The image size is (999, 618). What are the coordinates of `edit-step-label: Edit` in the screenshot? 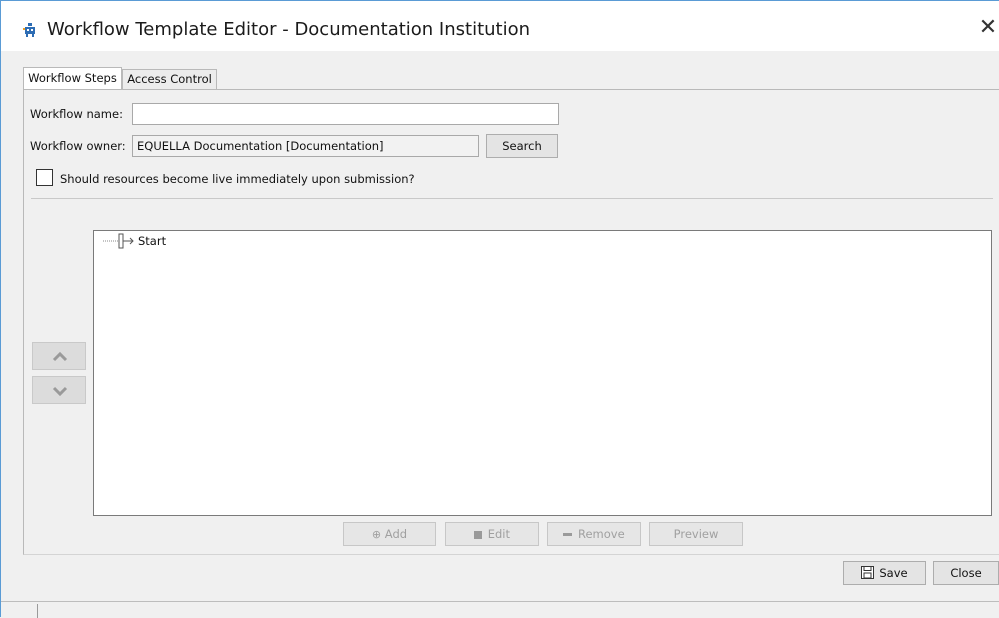 It's located at (498, 534).